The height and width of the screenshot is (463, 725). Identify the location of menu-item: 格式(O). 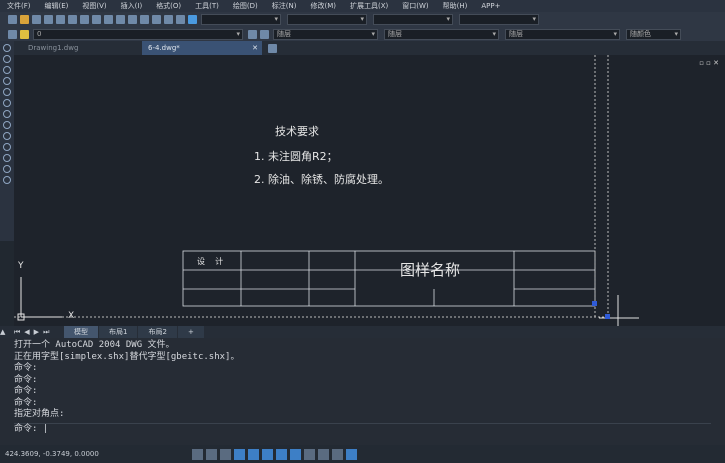
(168, 6).